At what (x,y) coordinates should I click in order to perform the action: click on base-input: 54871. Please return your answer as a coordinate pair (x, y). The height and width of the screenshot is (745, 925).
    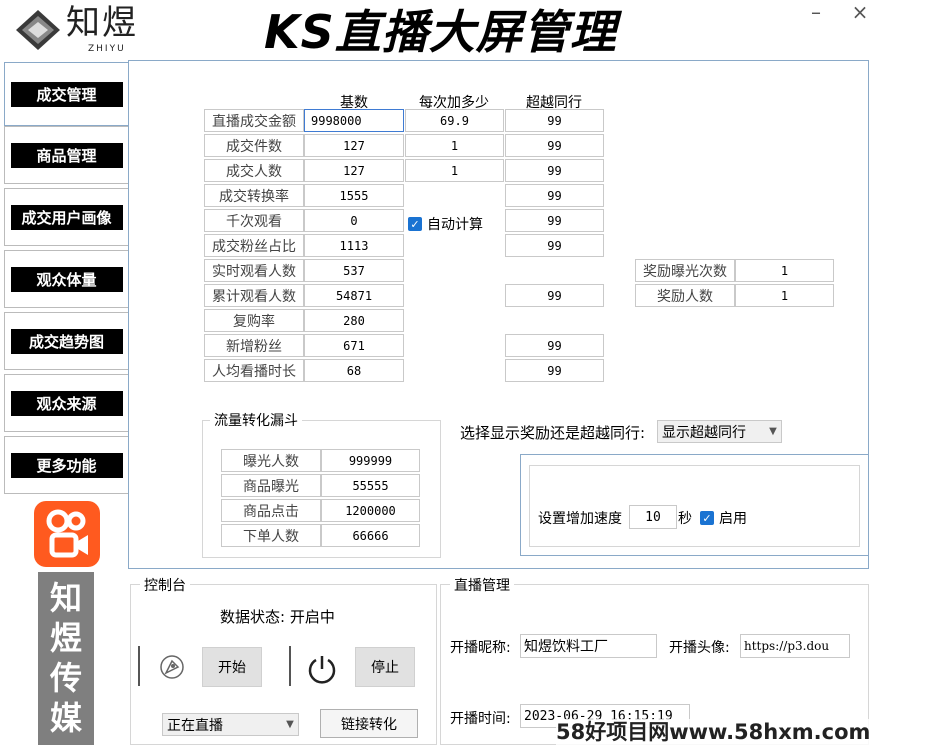
    Looking at the image, I should click on (354, 295).